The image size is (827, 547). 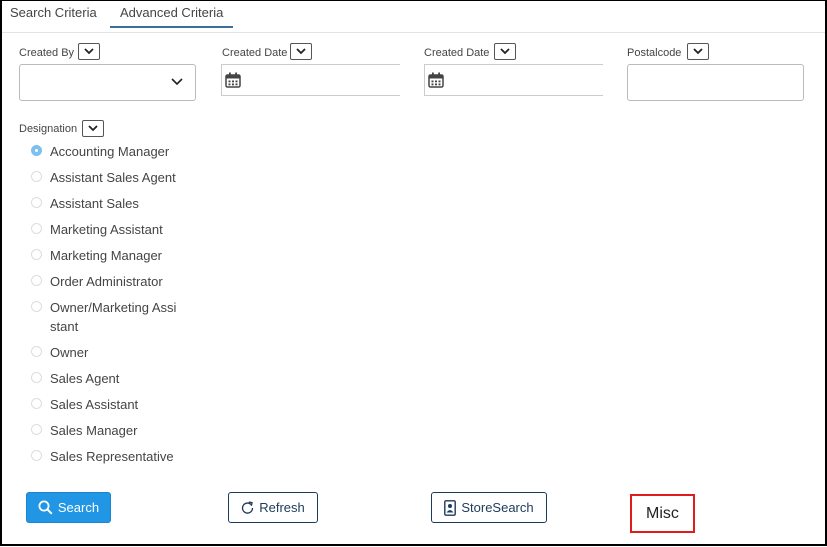 I want to click on created-date-from-operator-dropdown, so click(x=301, y=51).